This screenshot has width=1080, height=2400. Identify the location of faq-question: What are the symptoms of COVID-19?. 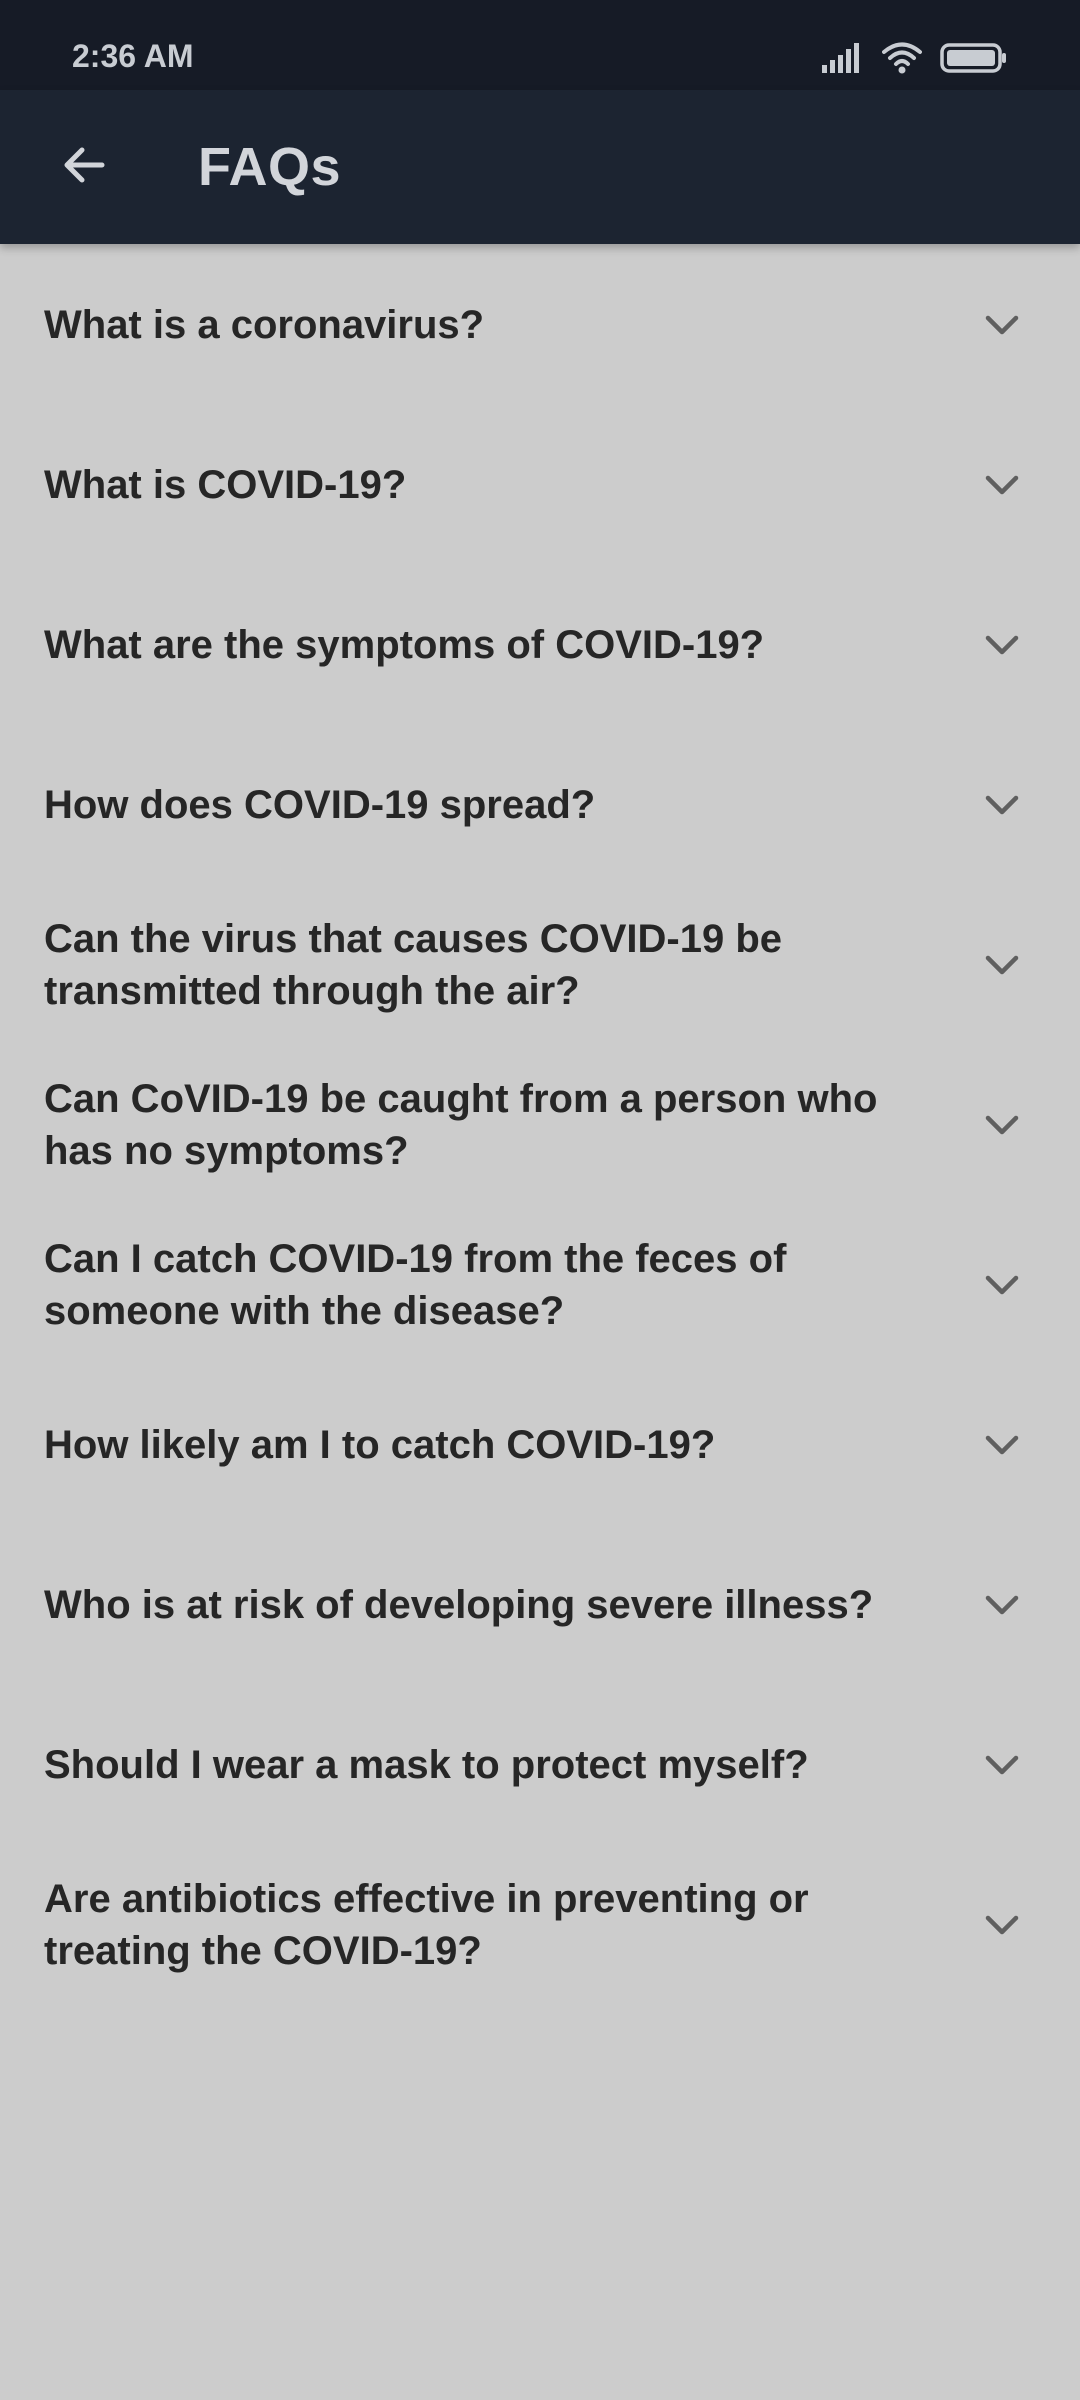
(404, 645).